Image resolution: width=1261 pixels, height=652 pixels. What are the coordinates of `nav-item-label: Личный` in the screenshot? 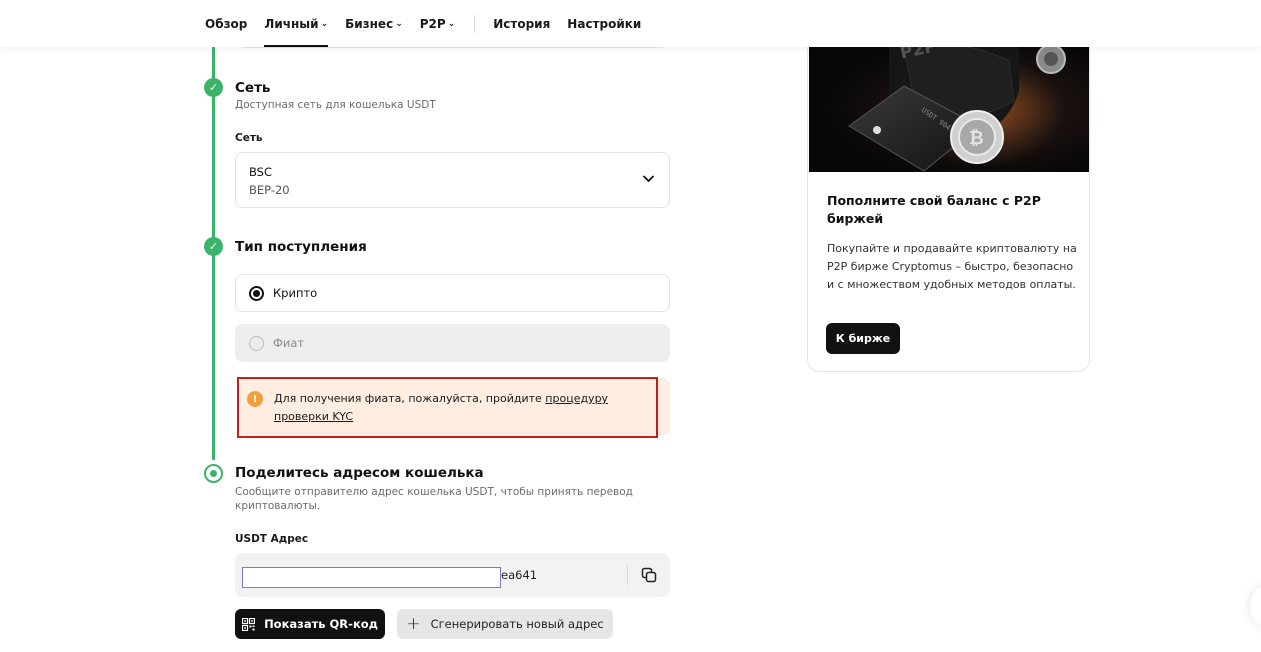 It's located at (291, 23).